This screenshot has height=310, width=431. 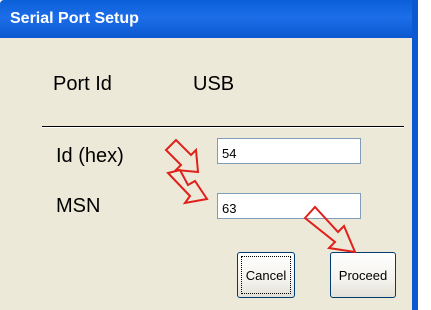 What do you see at coordinates (82, 84) in the screenshot?
I see `port-id-label: Port Id` at bounding box center [82, 84].